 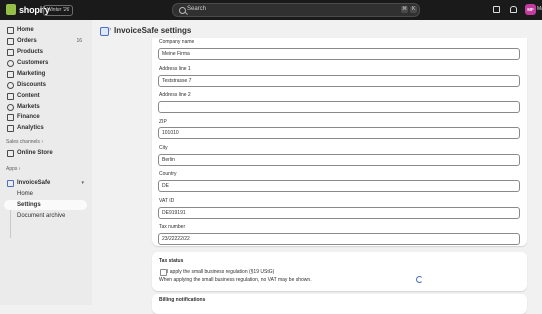 I want to click on command-key: ⌘, so click(x=404, y=9).